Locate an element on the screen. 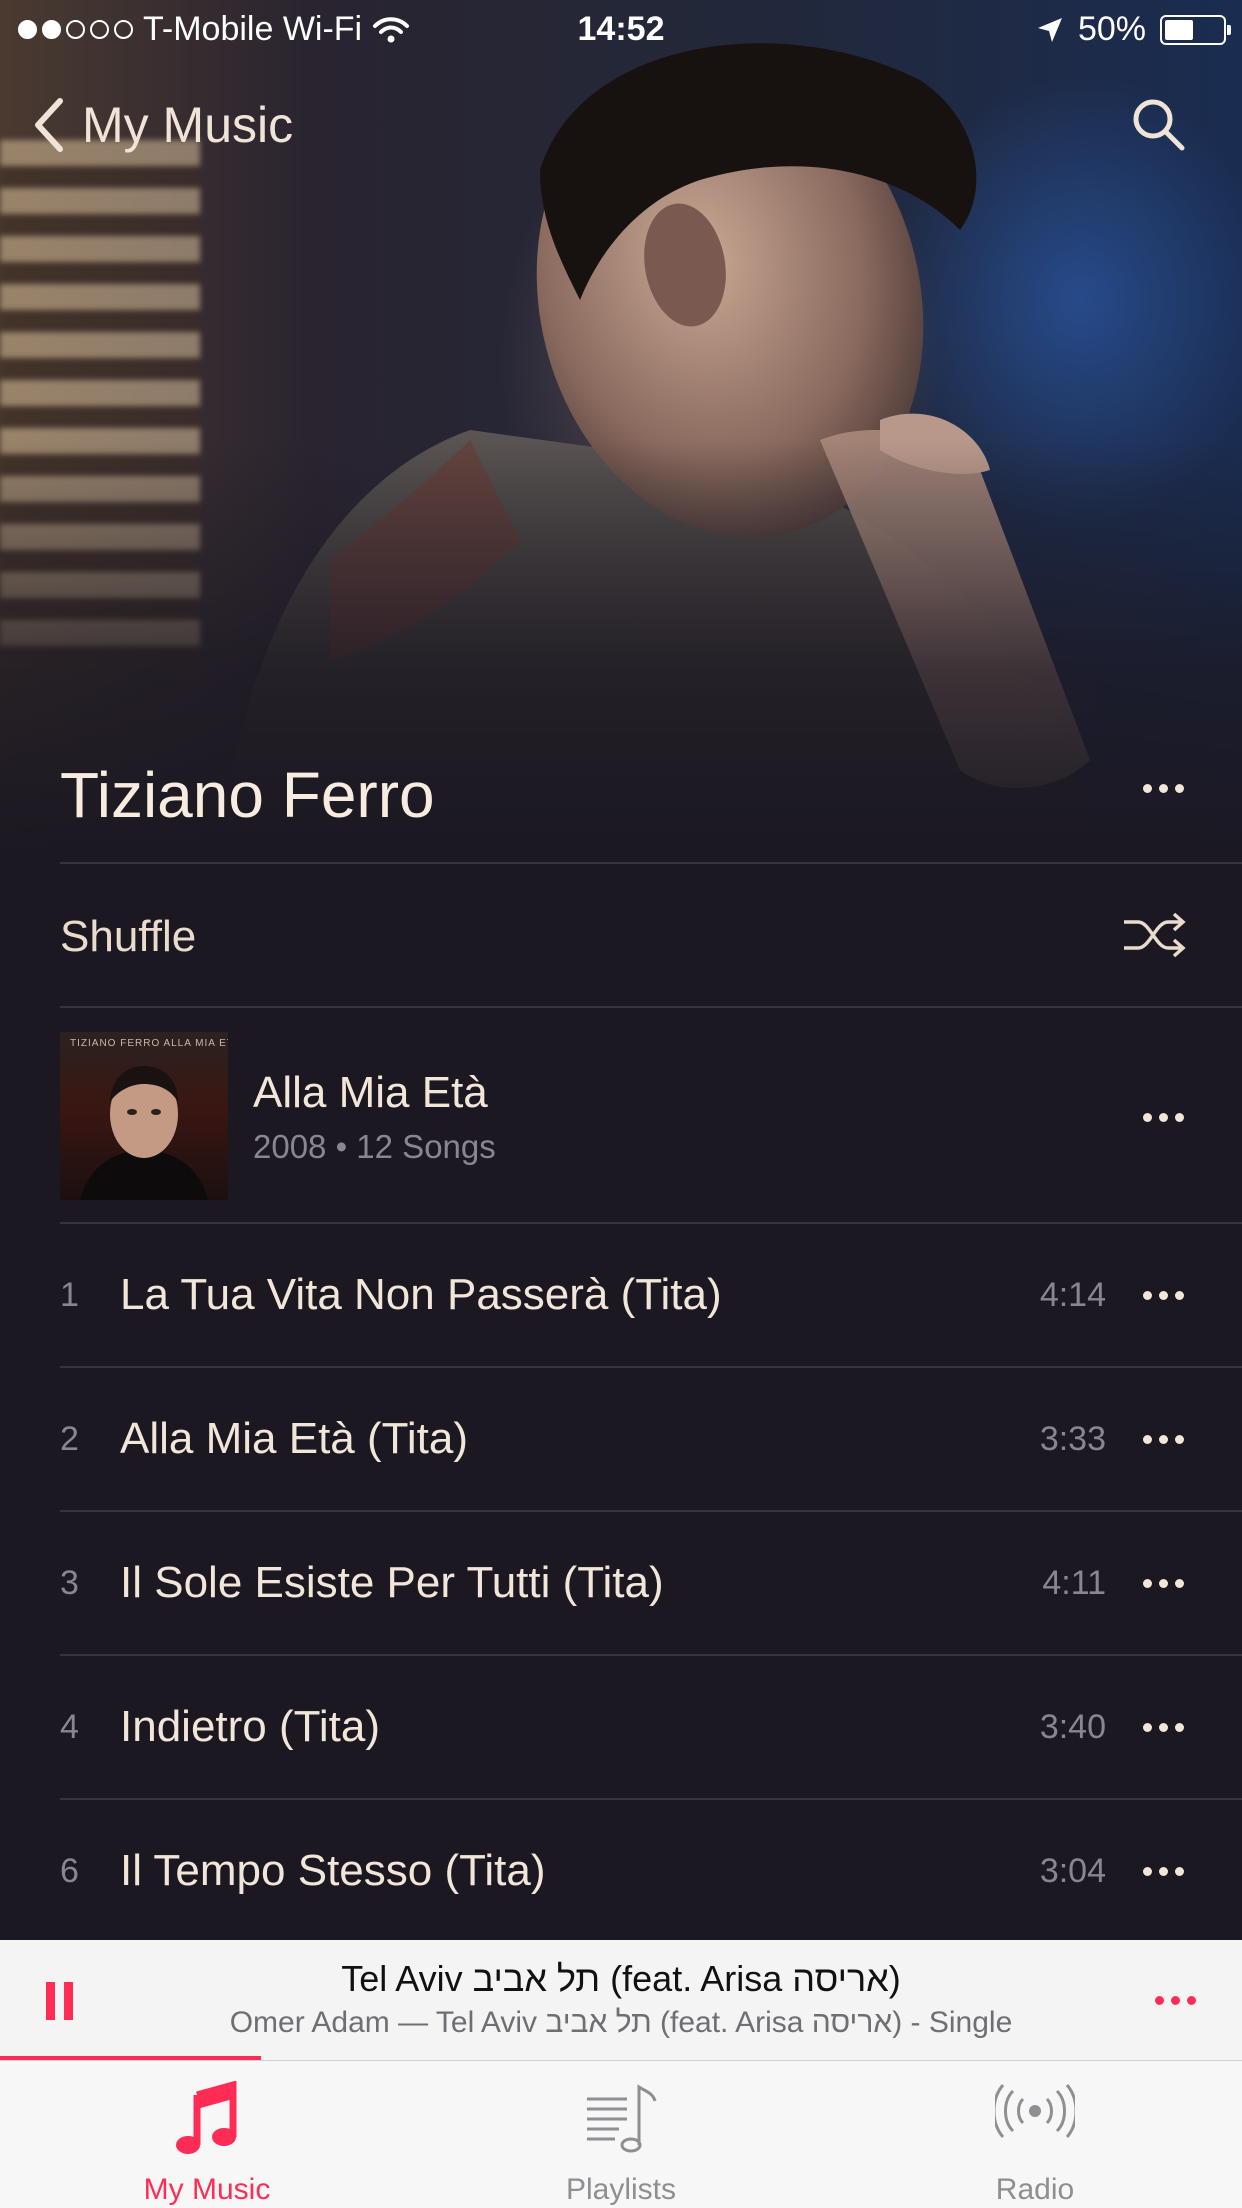 The height and width of the screenshot is (2208, 1242). track-row: 2 Alla Mia Età (Tita) 3:33 is located at coordinates (621, 1440).